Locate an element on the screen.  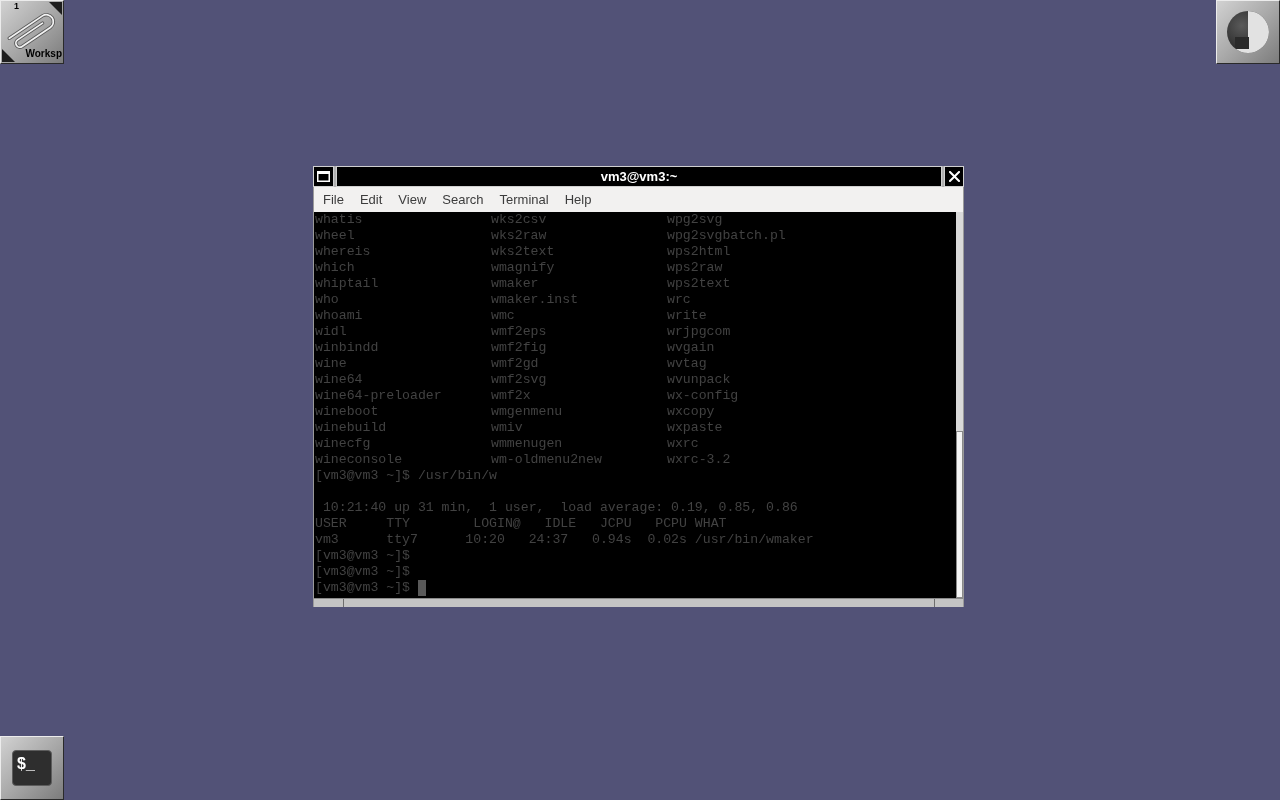
command-name: wxrc is located at coordinates (683, 444).